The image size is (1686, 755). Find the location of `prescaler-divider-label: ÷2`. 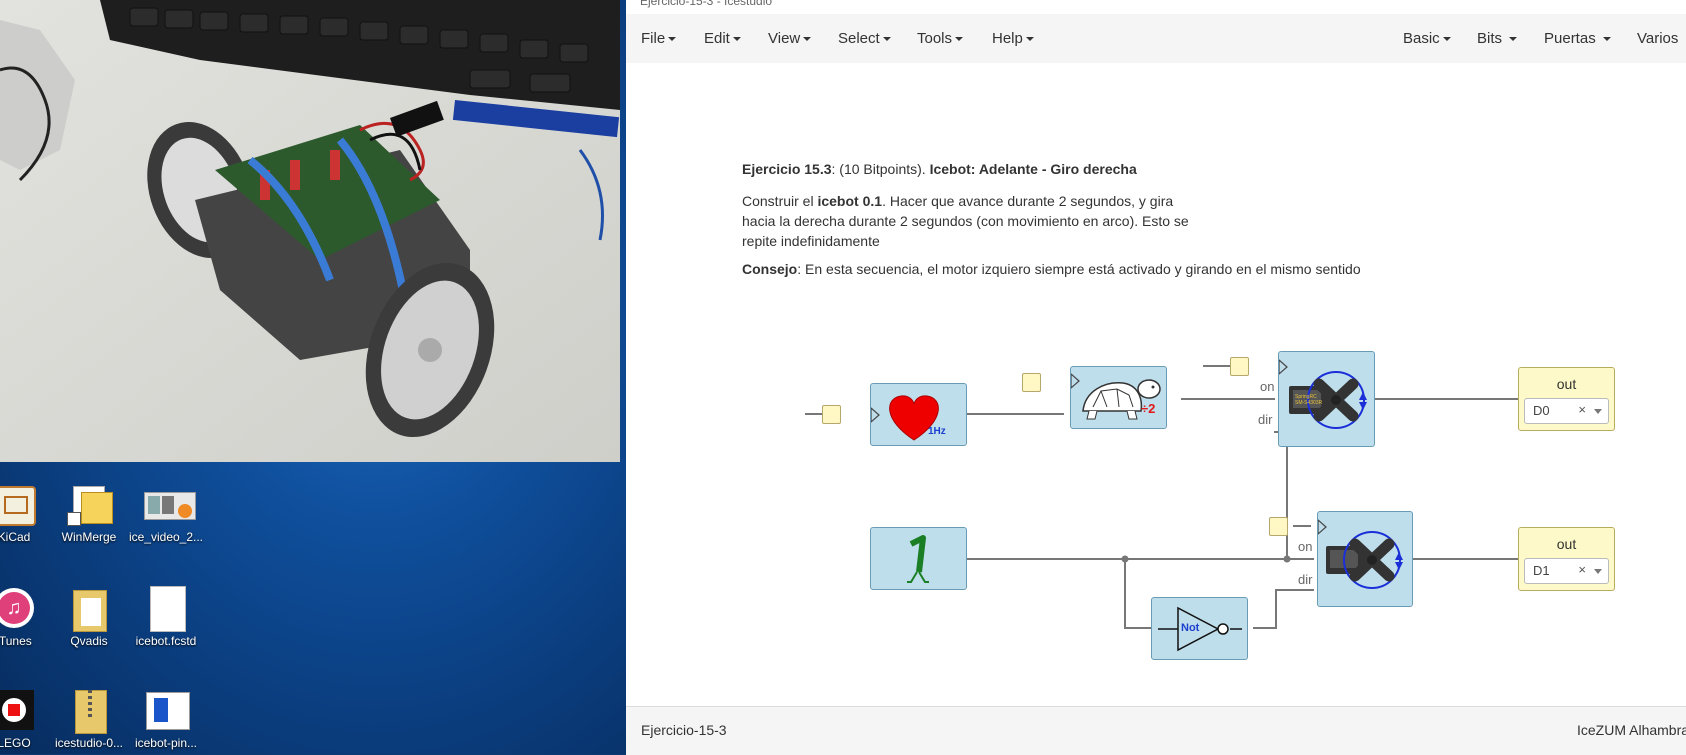

prescaler-divider-label: ÷2 is located at coordinates (1148, 408).